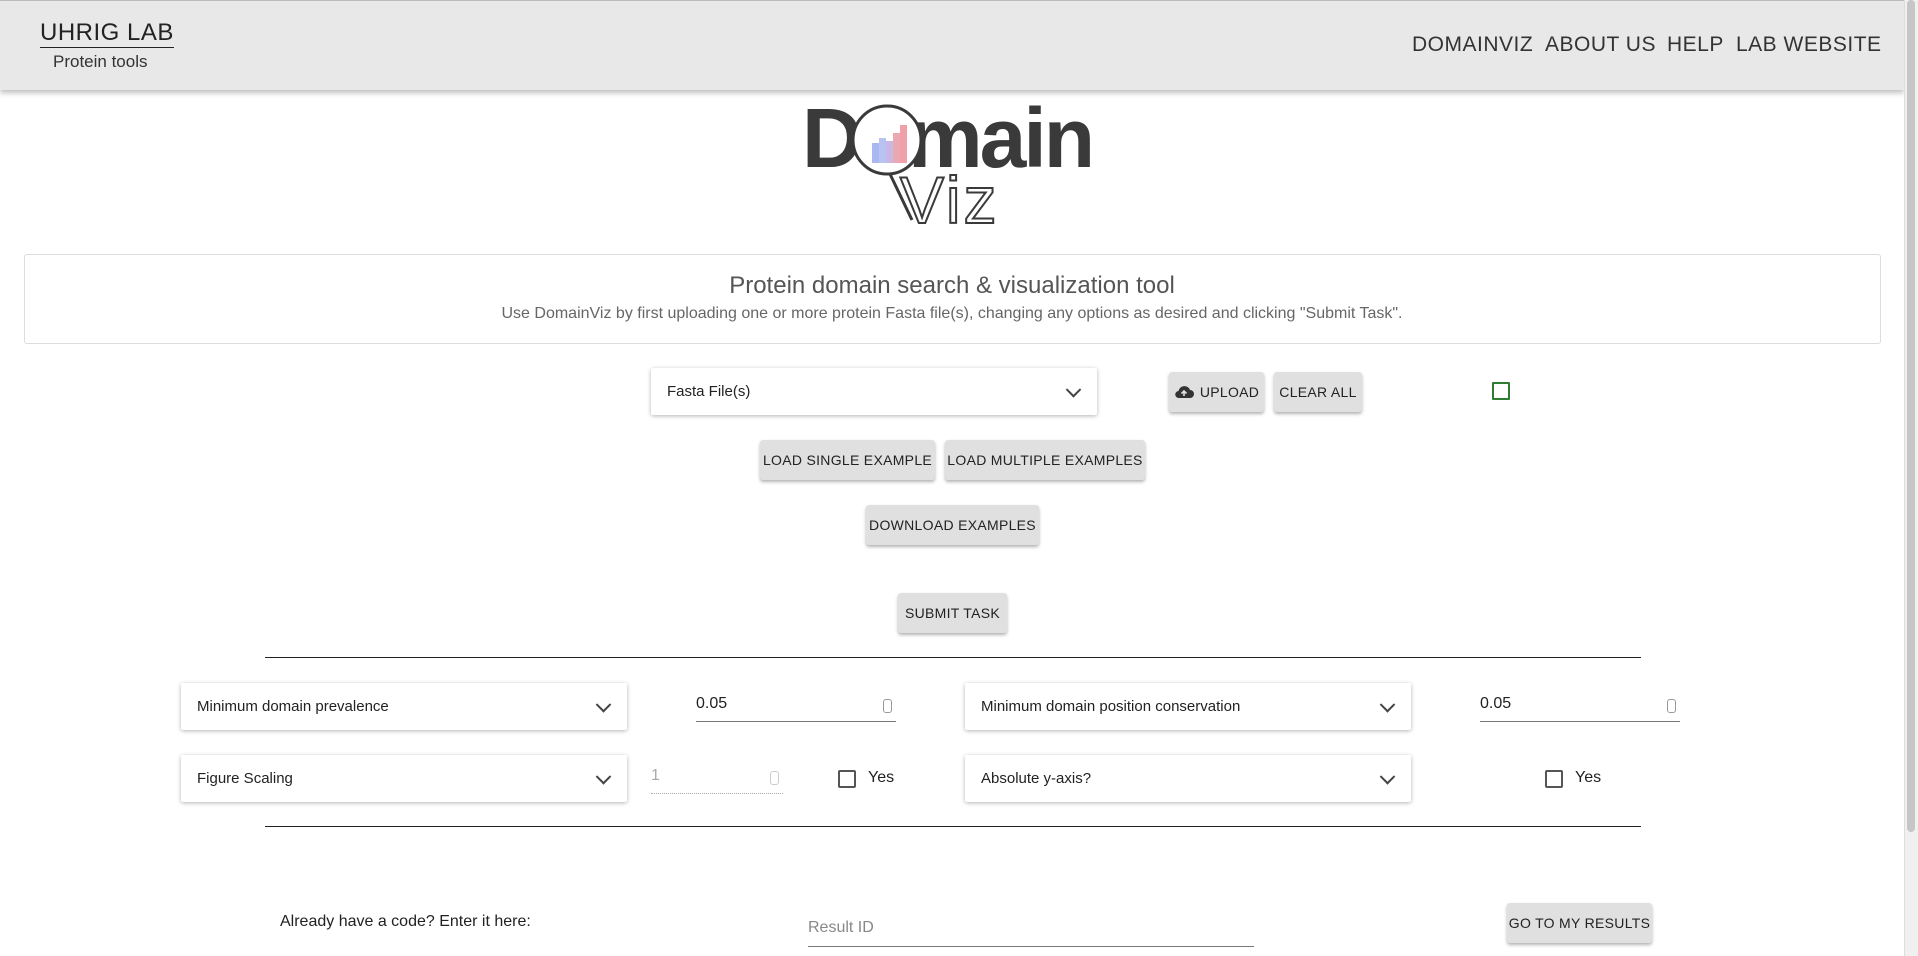  I want to click on domainviz-logo: Domain Viz, so click(955, 164).